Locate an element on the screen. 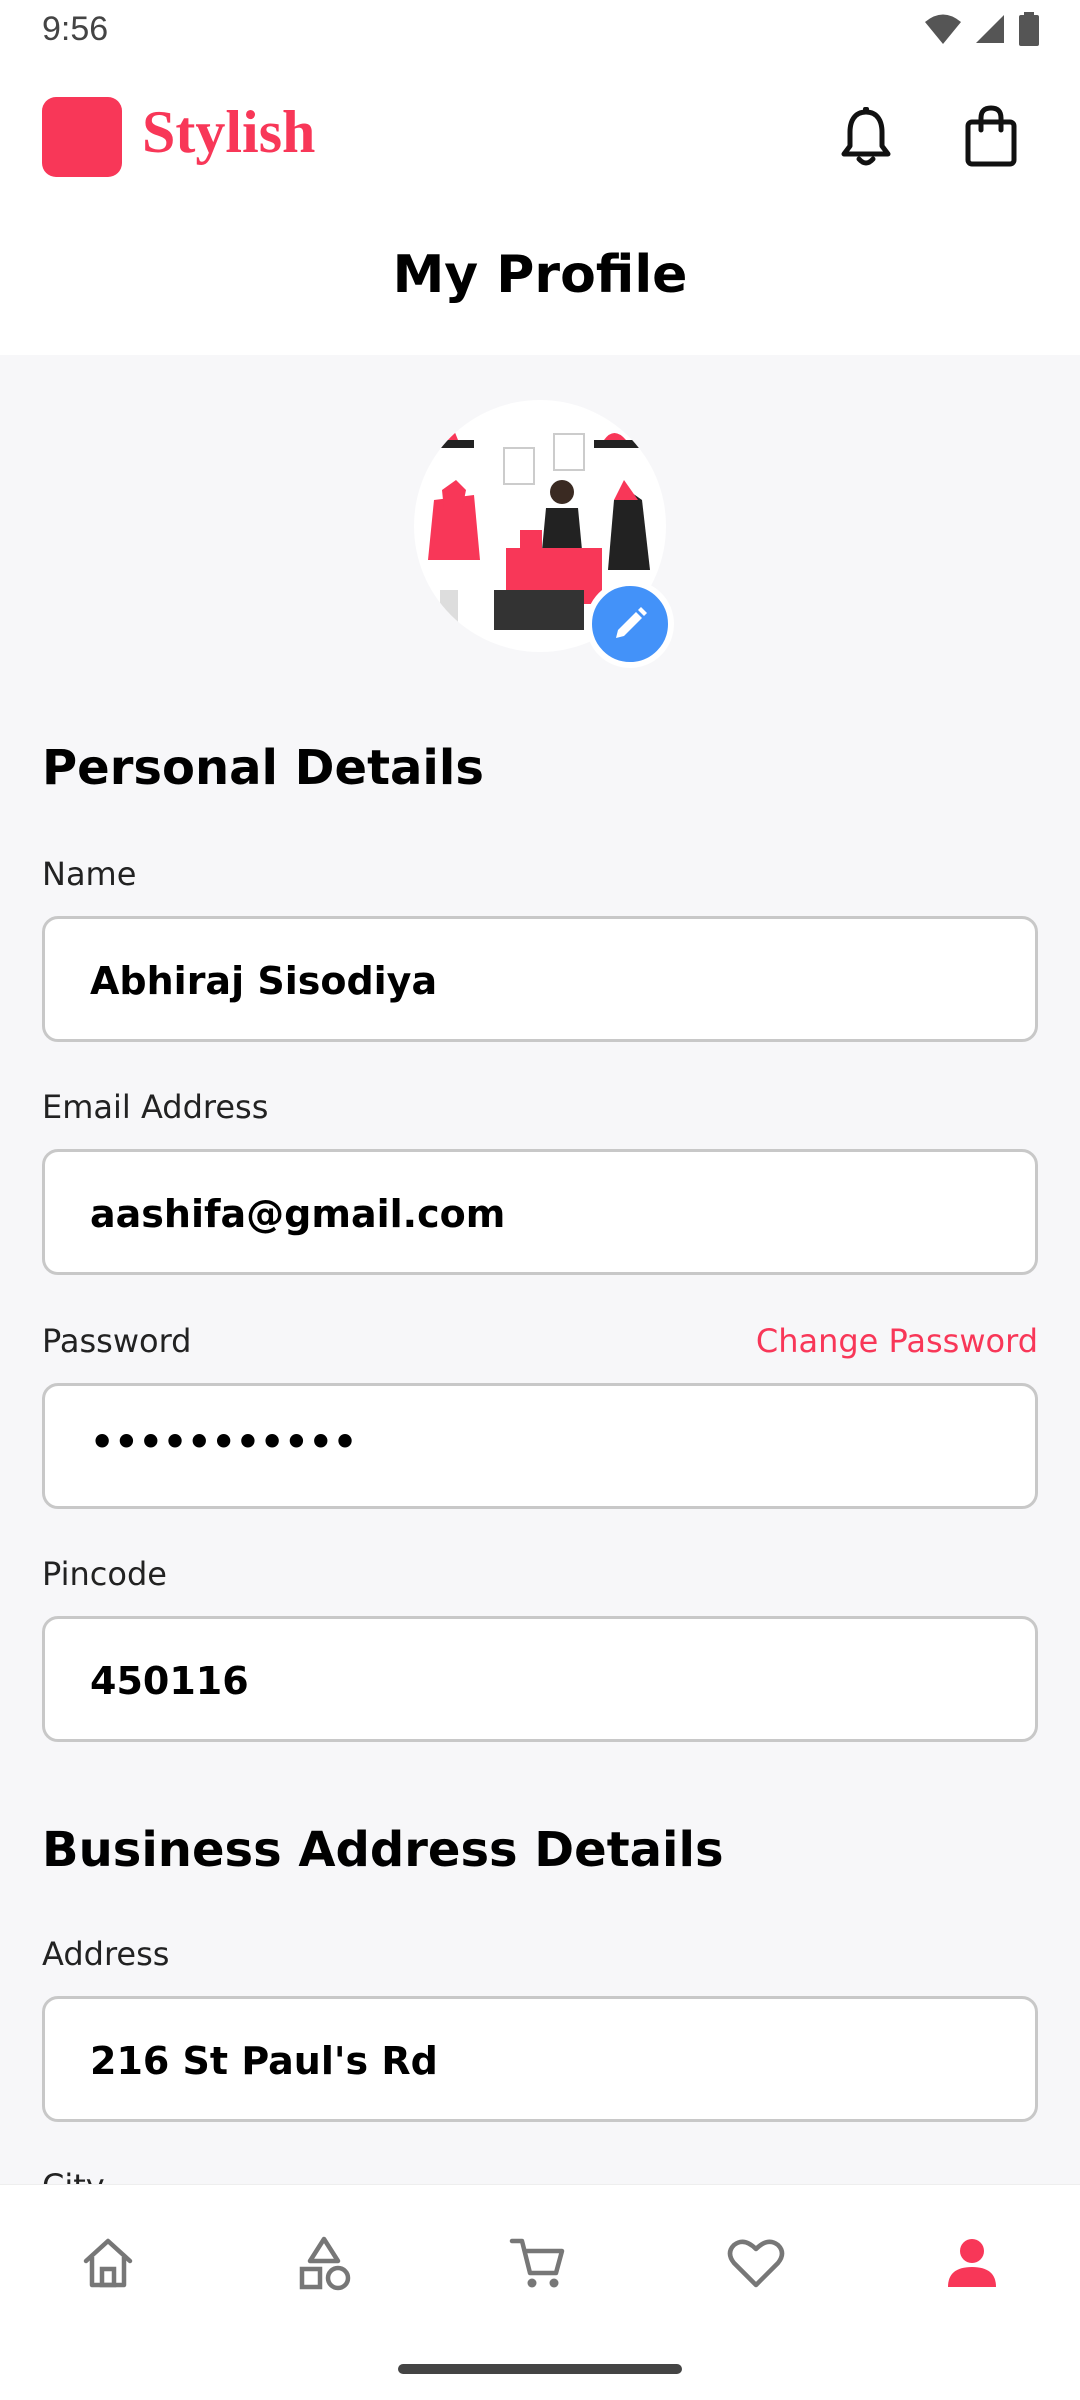 This screenshot has width=1080, height=2400. pincode-label: Pincode is located at coordinates (104, 1574).